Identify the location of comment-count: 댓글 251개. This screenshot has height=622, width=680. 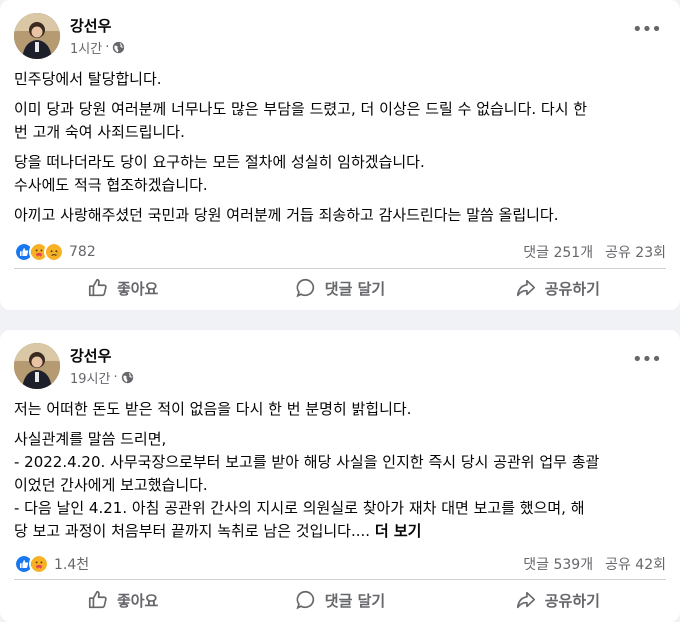
(558, 252).